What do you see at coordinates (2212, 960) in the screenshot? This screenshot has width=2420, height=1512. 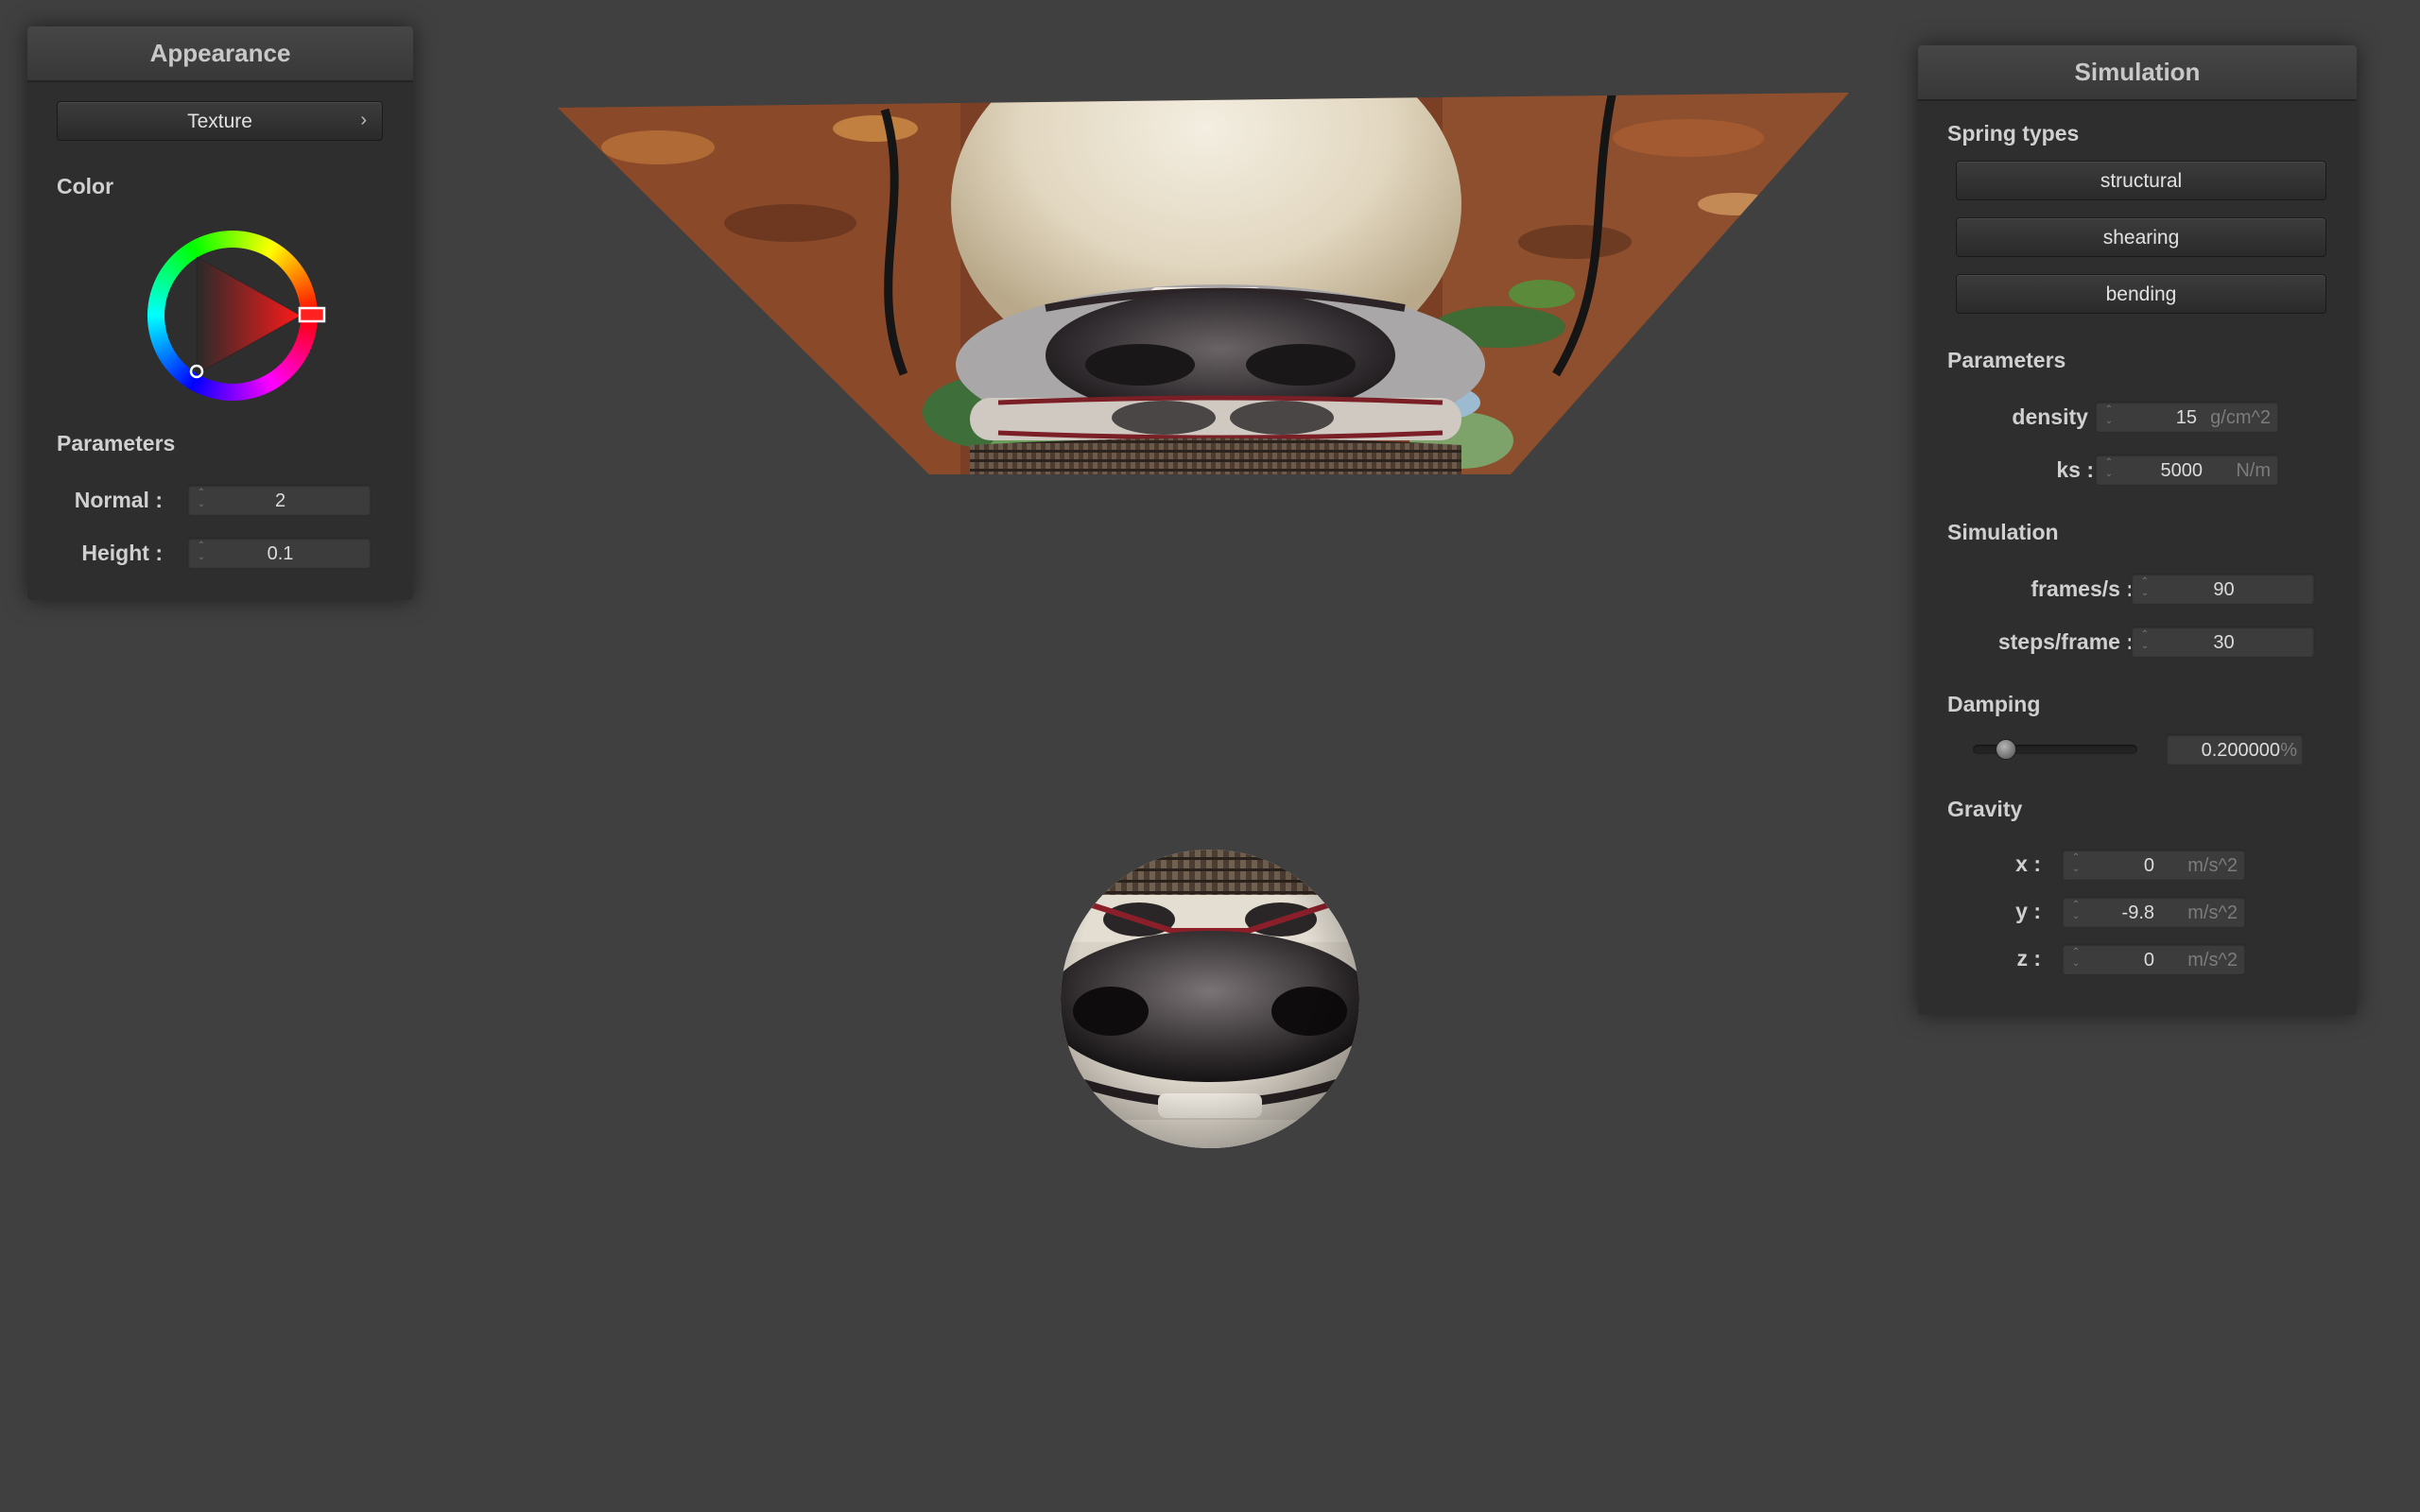 I see `gravity-z-unit: m/s^2` at bounding box center [2212, 960].